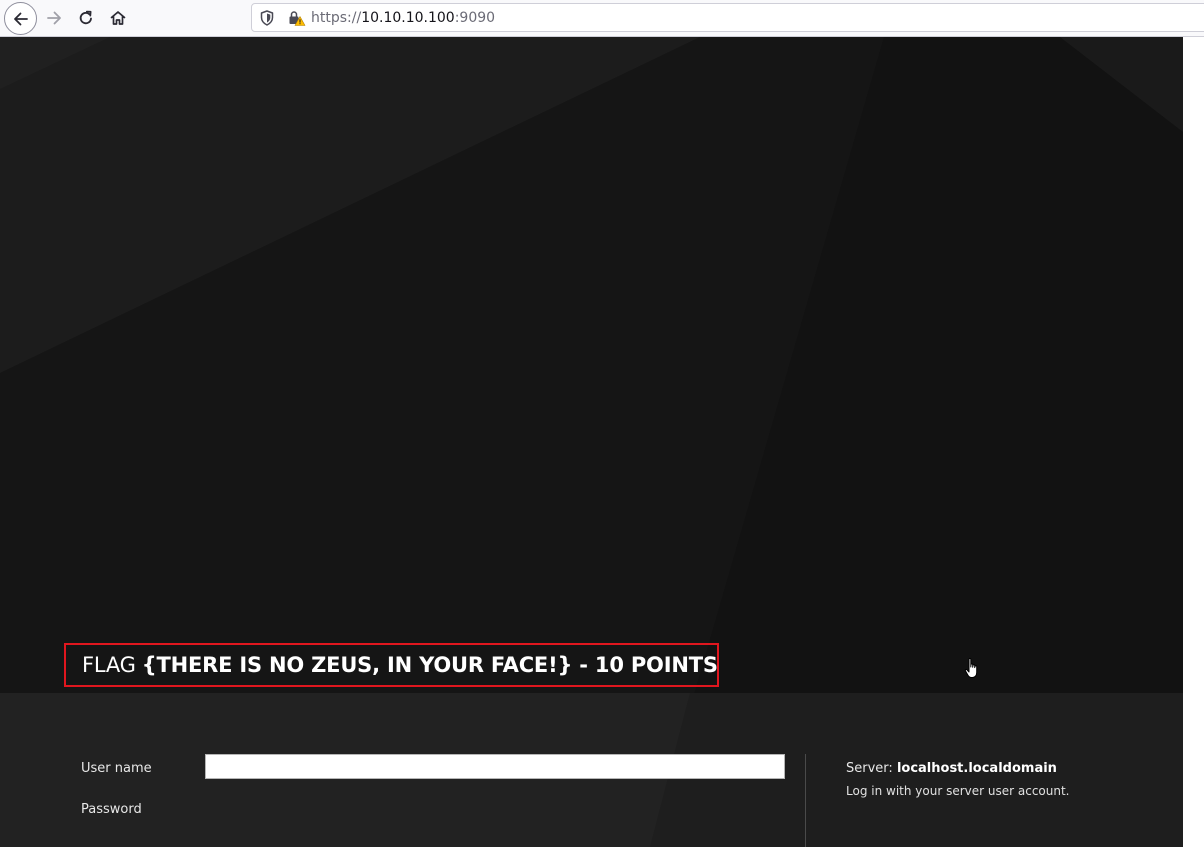  I want to click on url-scheme: https://, so click(336, 18).